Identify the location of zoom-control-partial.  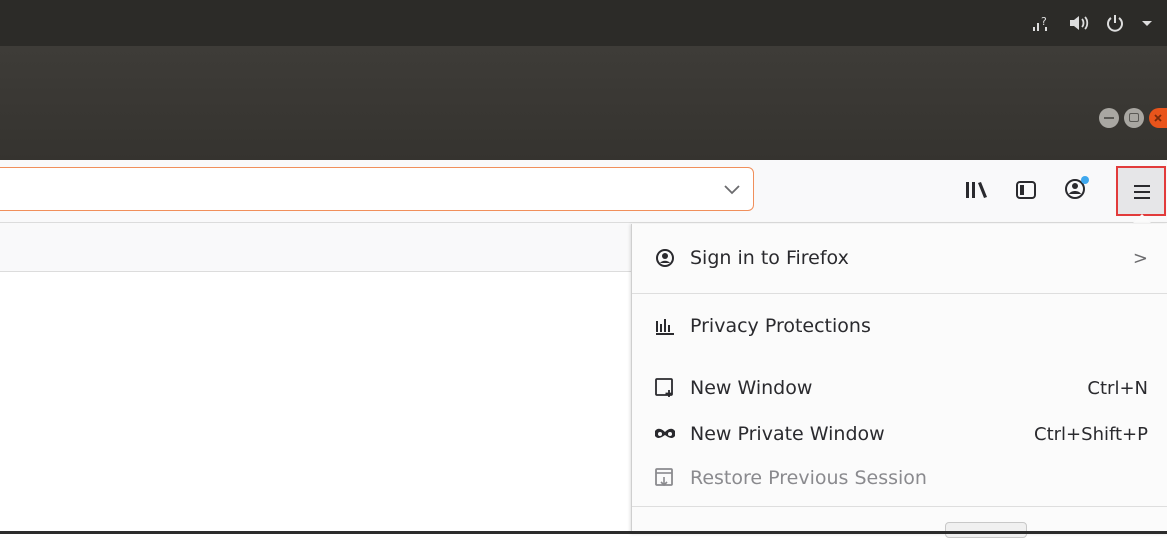
(986, 530).